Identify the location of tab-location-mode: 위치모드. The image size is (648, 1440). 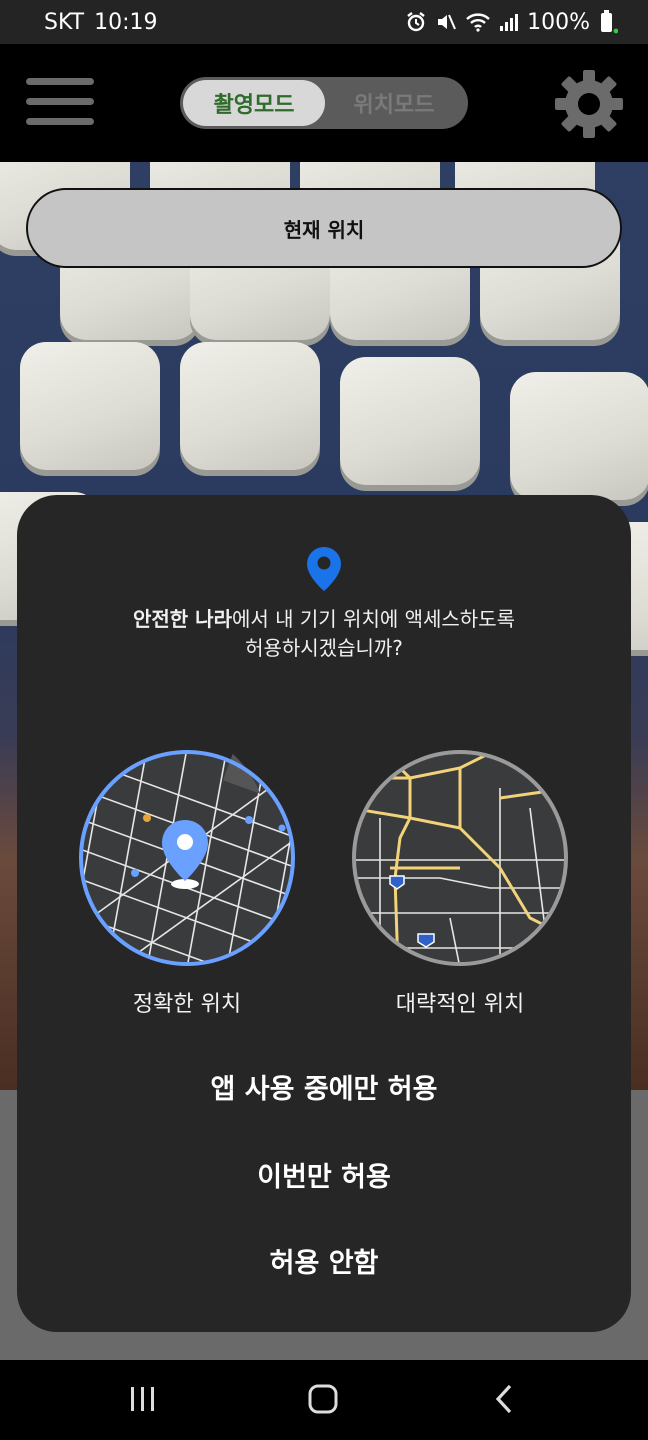
(394, 103).